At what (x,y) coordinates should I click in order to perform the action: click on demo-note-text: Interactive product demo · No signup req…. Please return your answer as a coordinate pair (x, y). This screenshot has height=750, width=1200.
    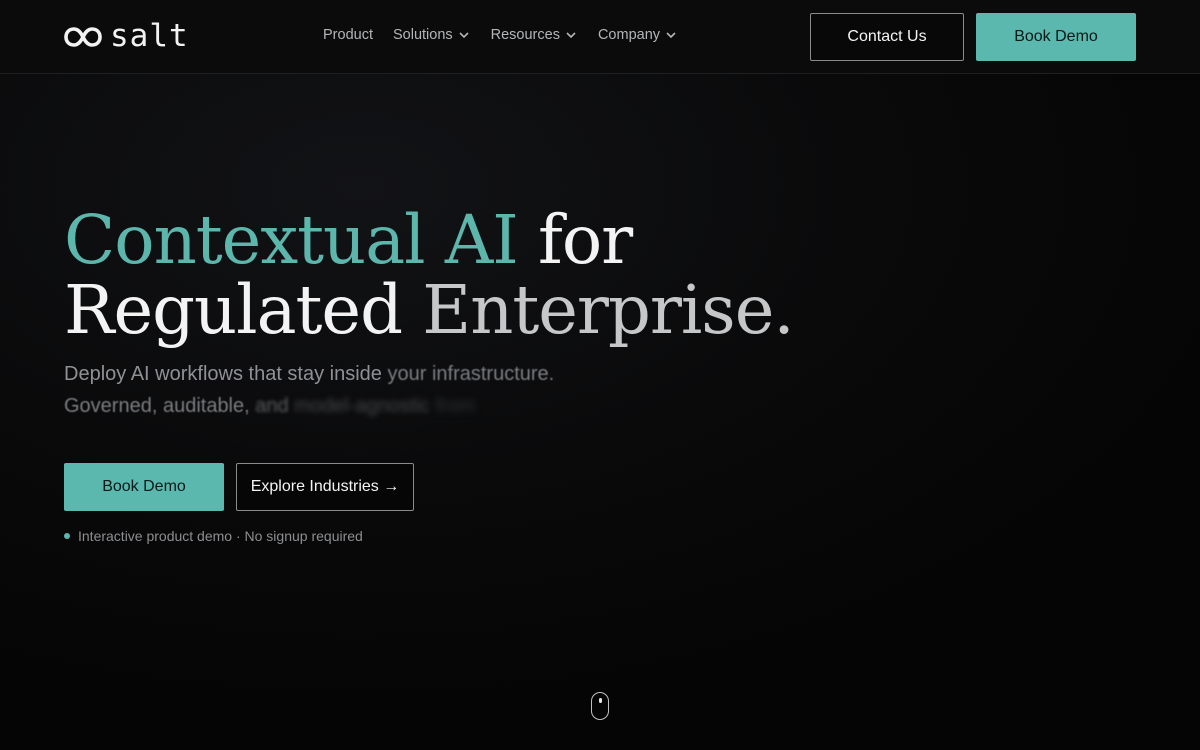
    Looking at the image, I should click on (220, 536).